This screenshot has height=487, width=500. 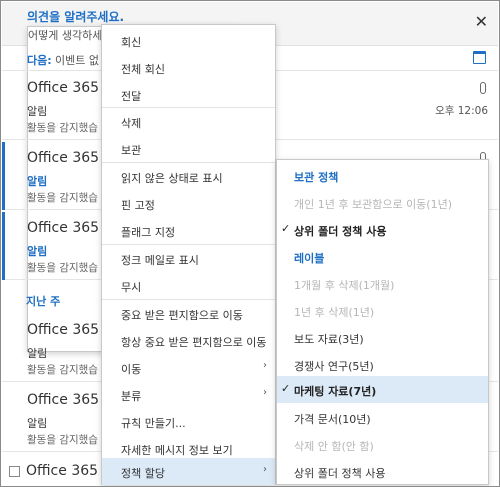 I want to click on menu-item-label: 핀 고정, so click(x=138, y=205).